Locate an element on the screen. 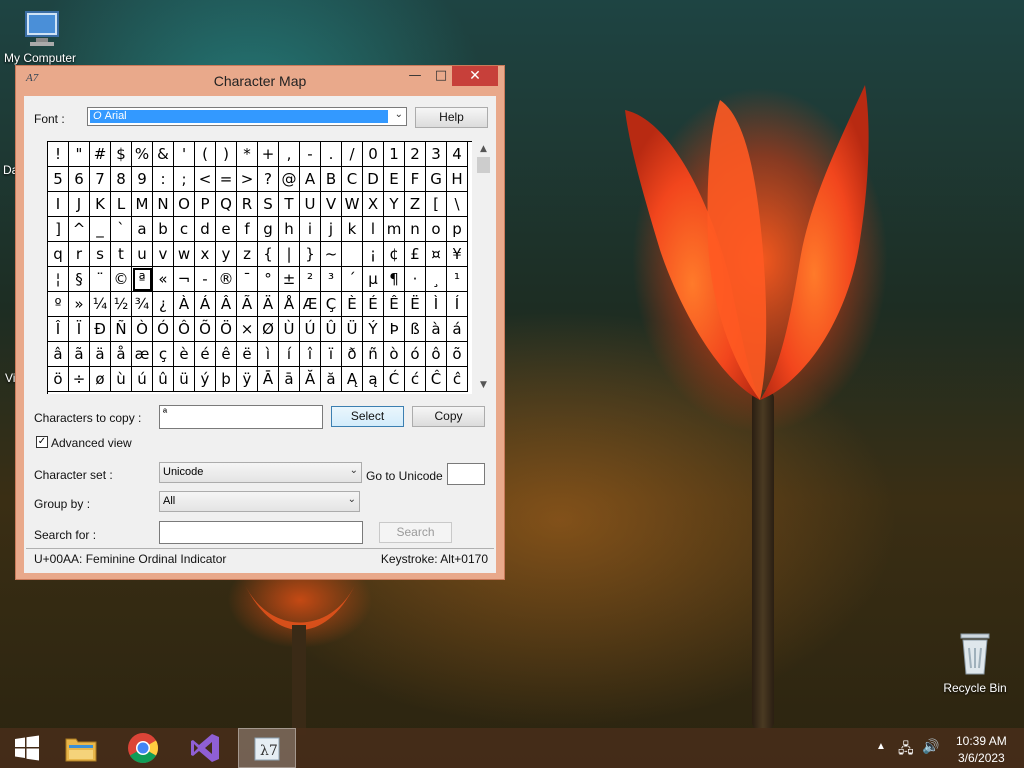 This screenshot has height=768, width=1024. char-cell: ¯ is located at coordinates (247, 279).